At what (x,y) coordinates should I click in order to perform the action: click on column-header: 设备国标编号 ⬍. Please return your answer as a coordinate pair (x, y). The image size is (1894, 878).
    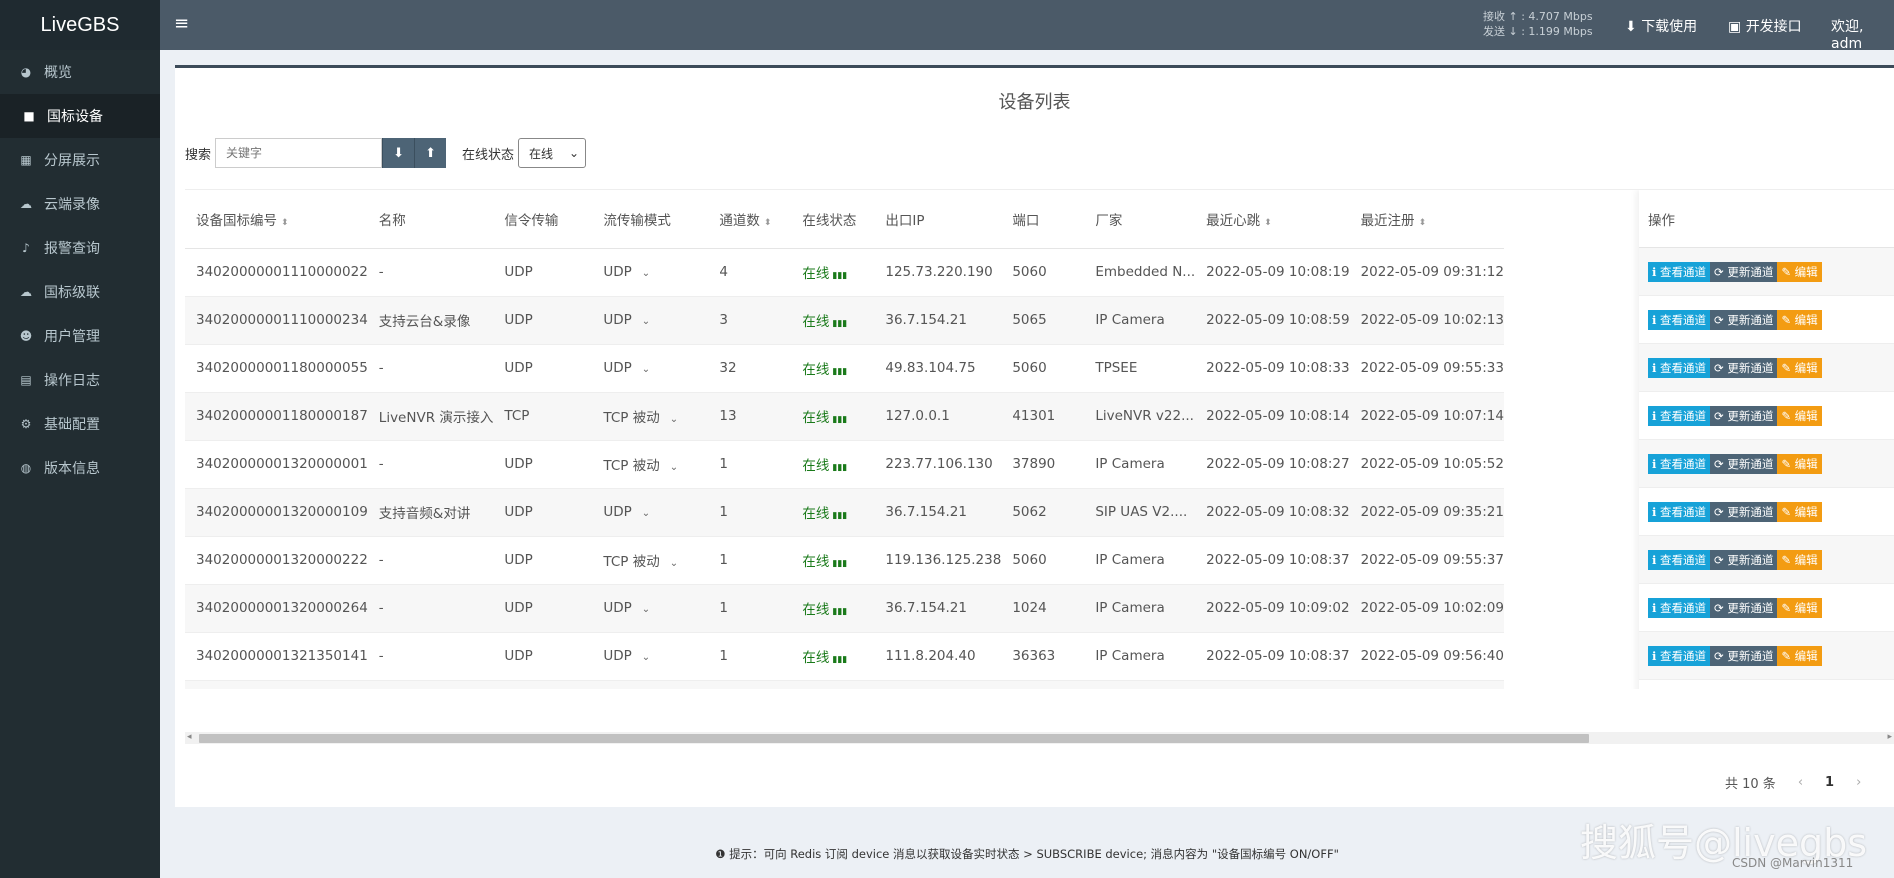
    Looking at the image, I should click on (276, 219).